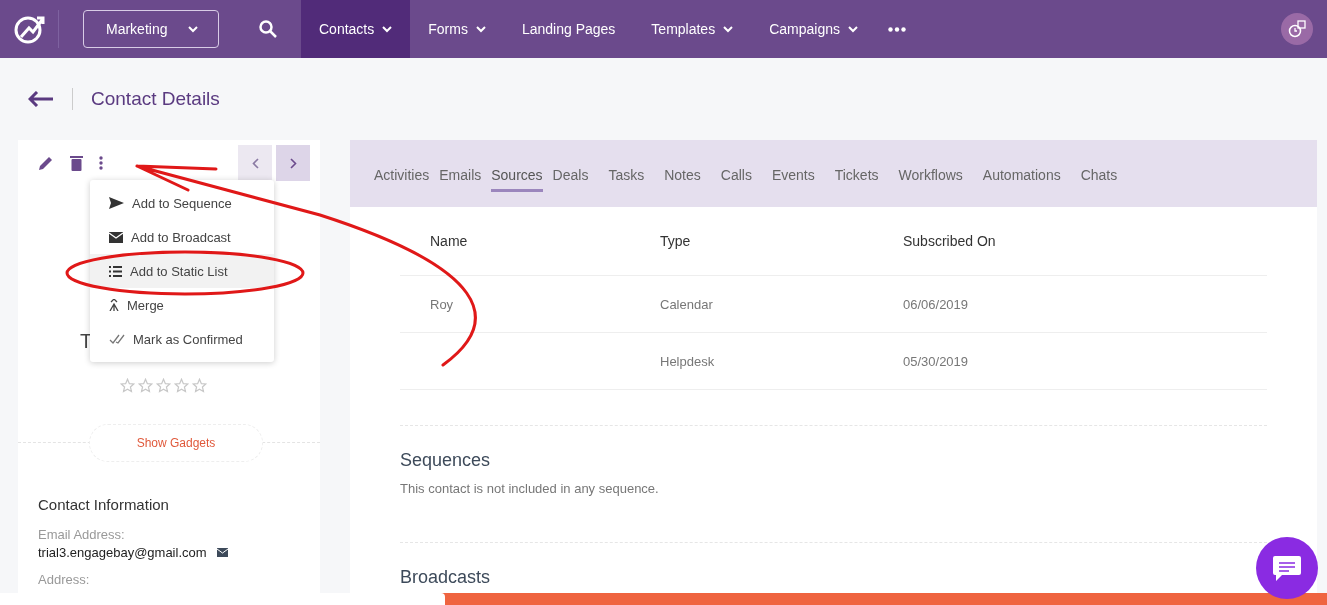 The width and height of the screenshot is (1327, 605). What do you see at coordinates (687, 304) in the screenshot?
I see `table-cell-text: Calendar` at bounding box center [687, 304].